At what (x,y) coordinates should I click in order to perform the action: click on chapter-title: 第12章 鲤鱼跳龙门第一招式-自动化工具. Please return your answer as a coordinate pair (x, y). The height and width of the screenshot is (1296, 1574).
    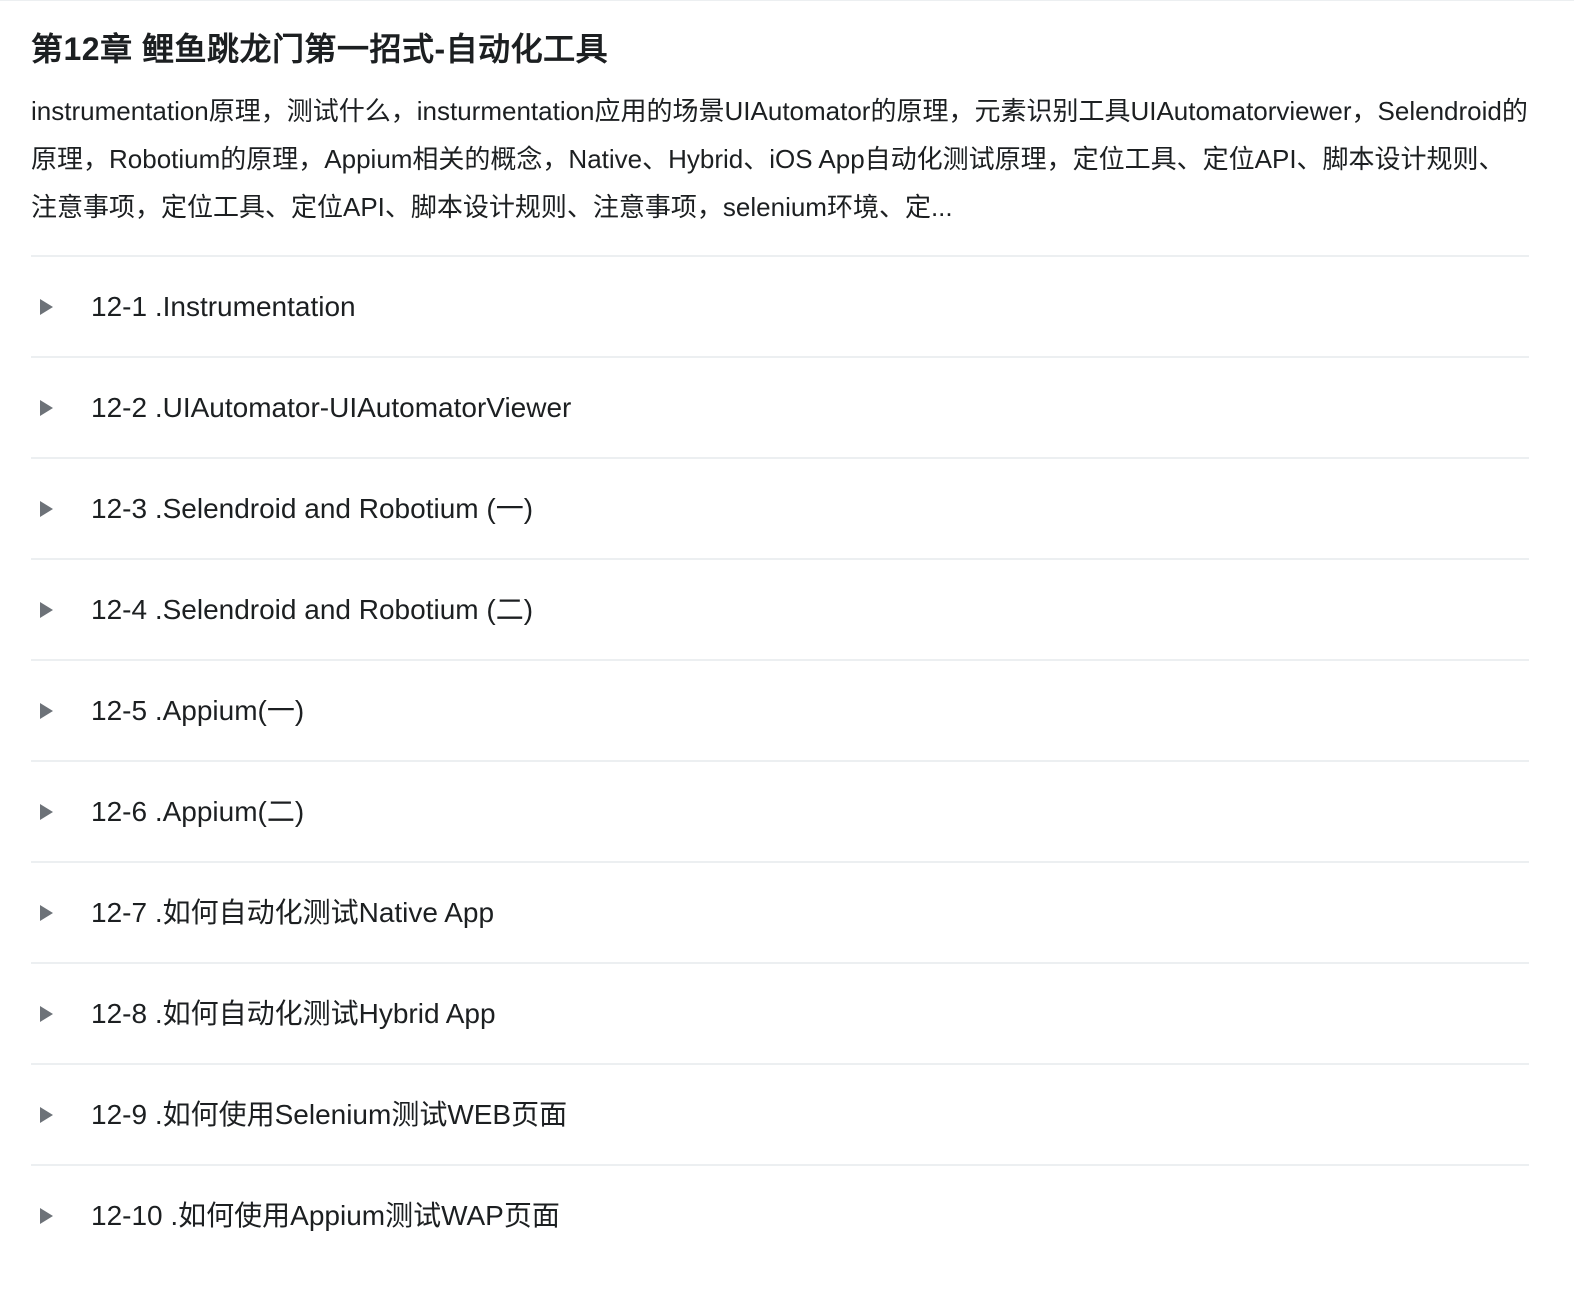
    Looking at the image, I should click on (320, 49).